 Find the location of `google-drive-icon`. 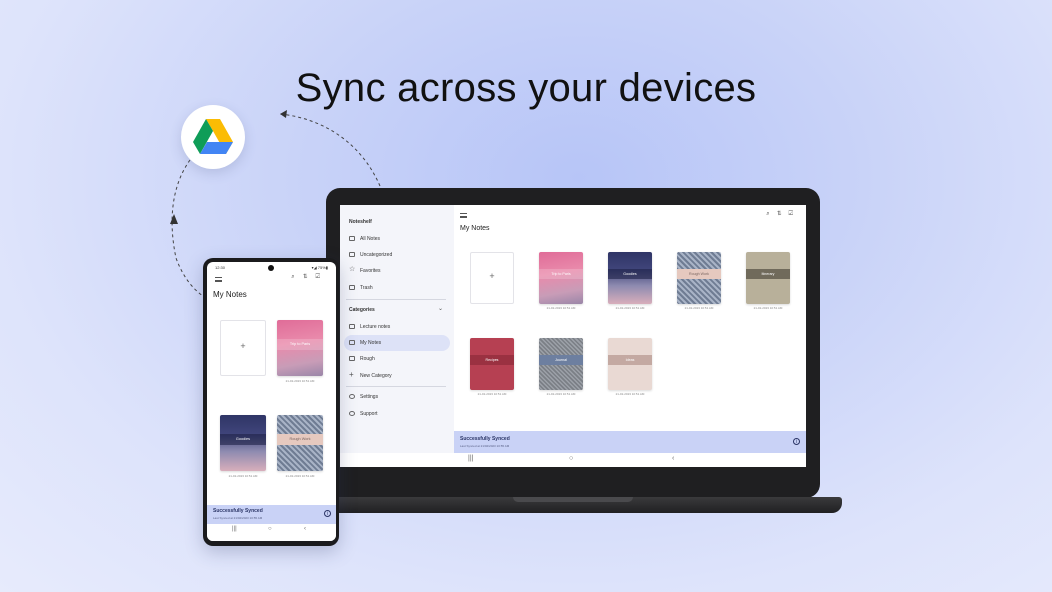

google-drive-icon is located at coordinates (213, 136).